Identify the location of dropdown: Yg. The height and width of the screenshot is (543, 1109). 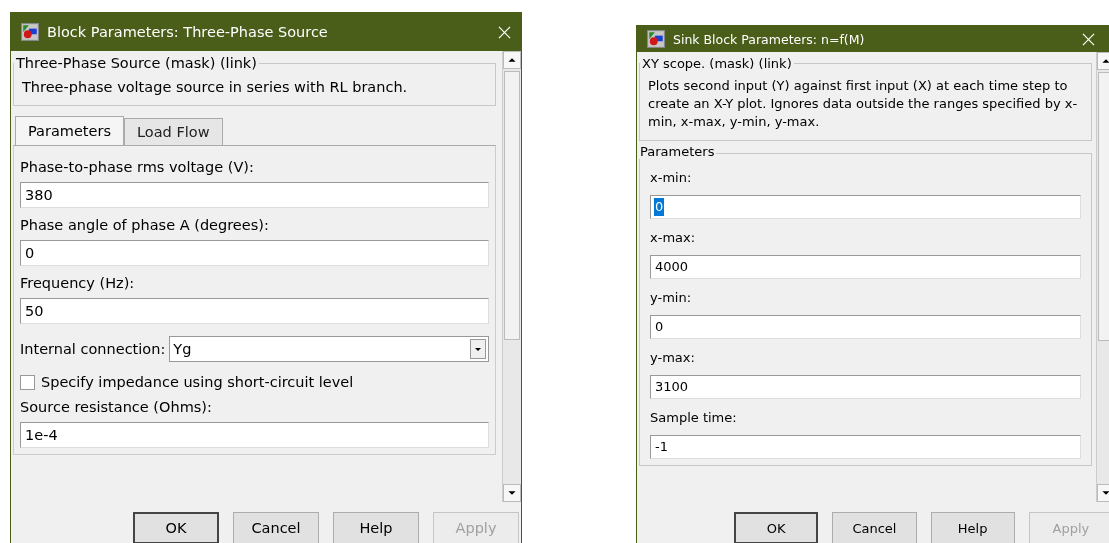
(329, 349).